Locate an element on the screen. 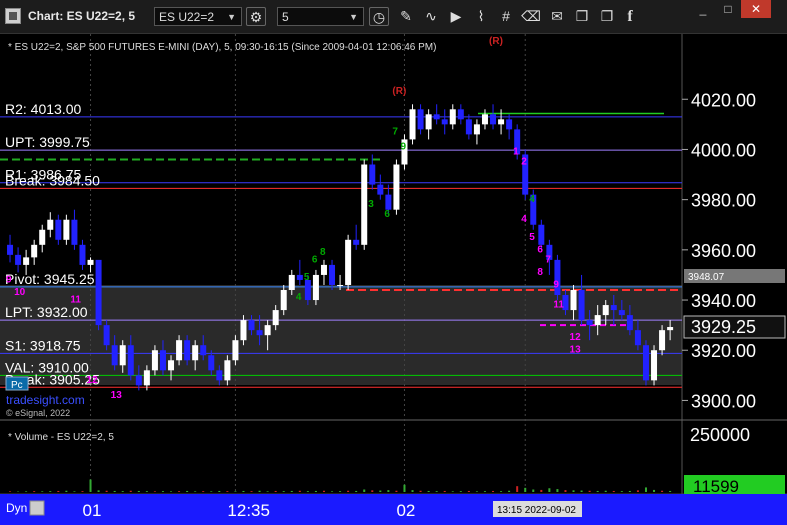  settings-icon is located at coordinates (37, 508).